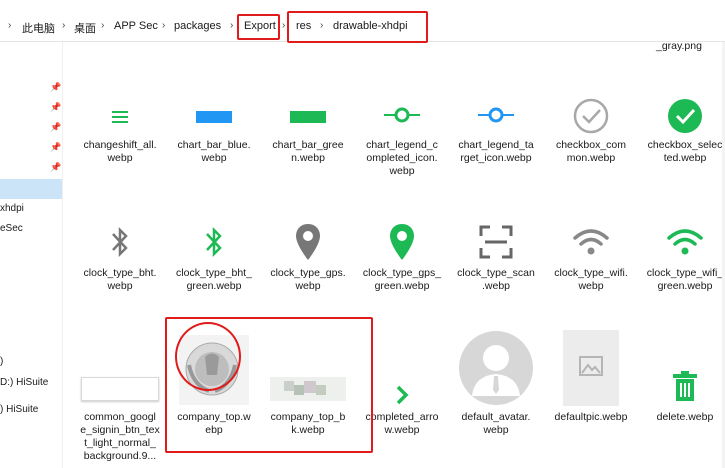 The width and height of the screenshot is (725, 468). Describe the element at coordinates (496, 242) in the screenshot. I see `scan-icon` at that location.